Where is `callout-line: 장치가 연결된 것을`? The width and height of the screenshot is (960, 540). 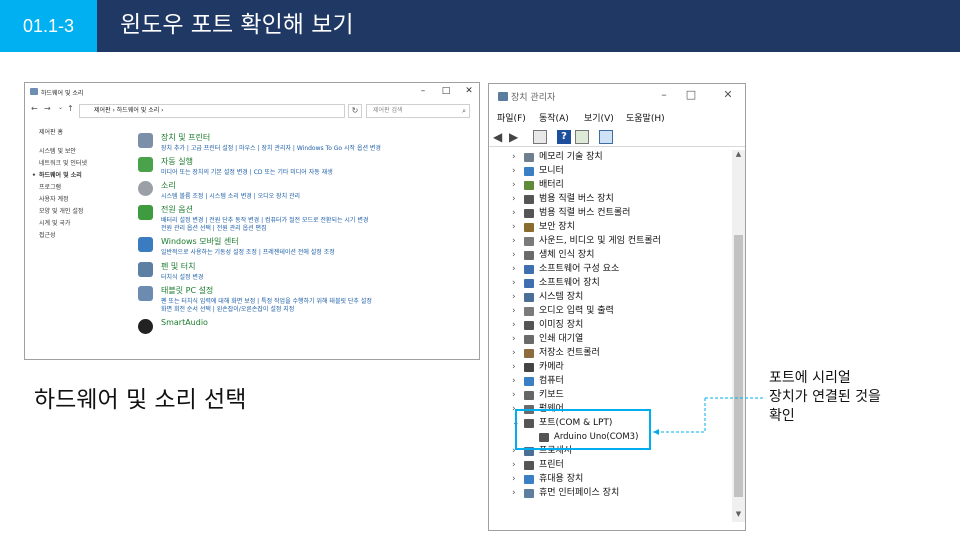 callout-line: 장치가 연결된 것을 is located at coordinates (825, 397).